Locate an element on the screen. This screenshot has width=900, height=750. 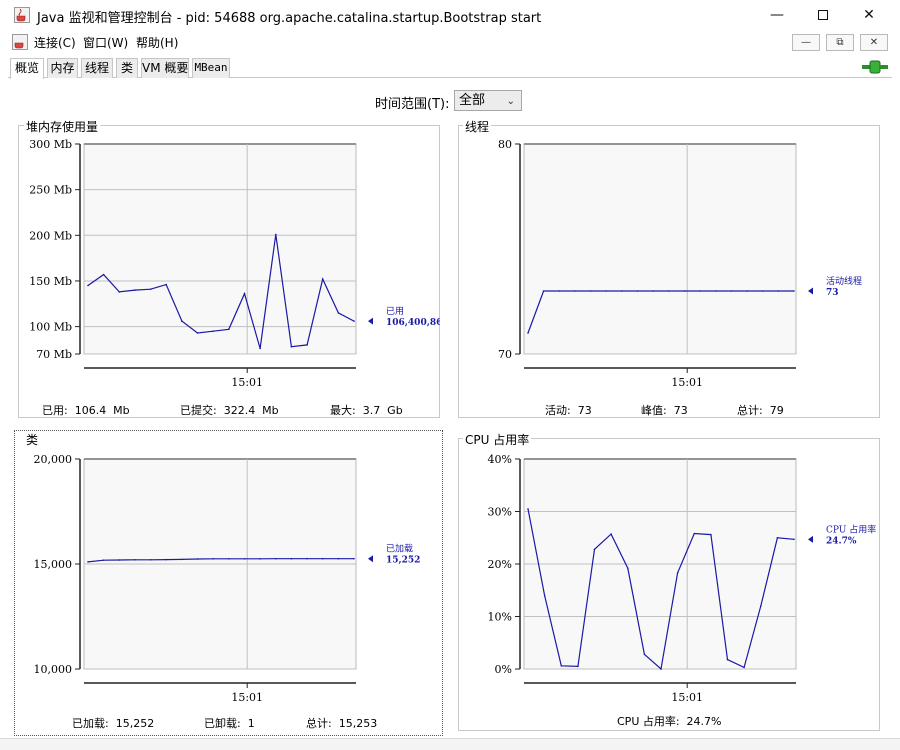
series-name-label: CPU 占用率 is located at coordinates (851, 529).